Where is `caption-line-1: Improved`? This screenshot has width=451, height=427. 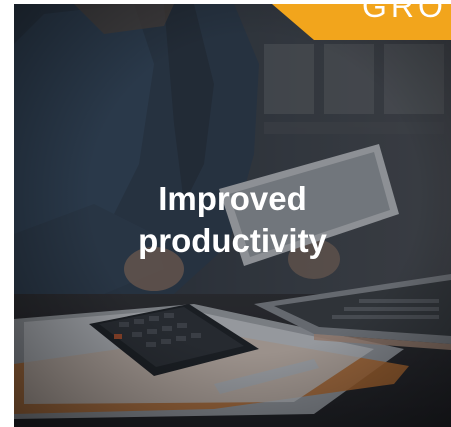
caption-line-1: Improved is located at coordinates (232, 198).